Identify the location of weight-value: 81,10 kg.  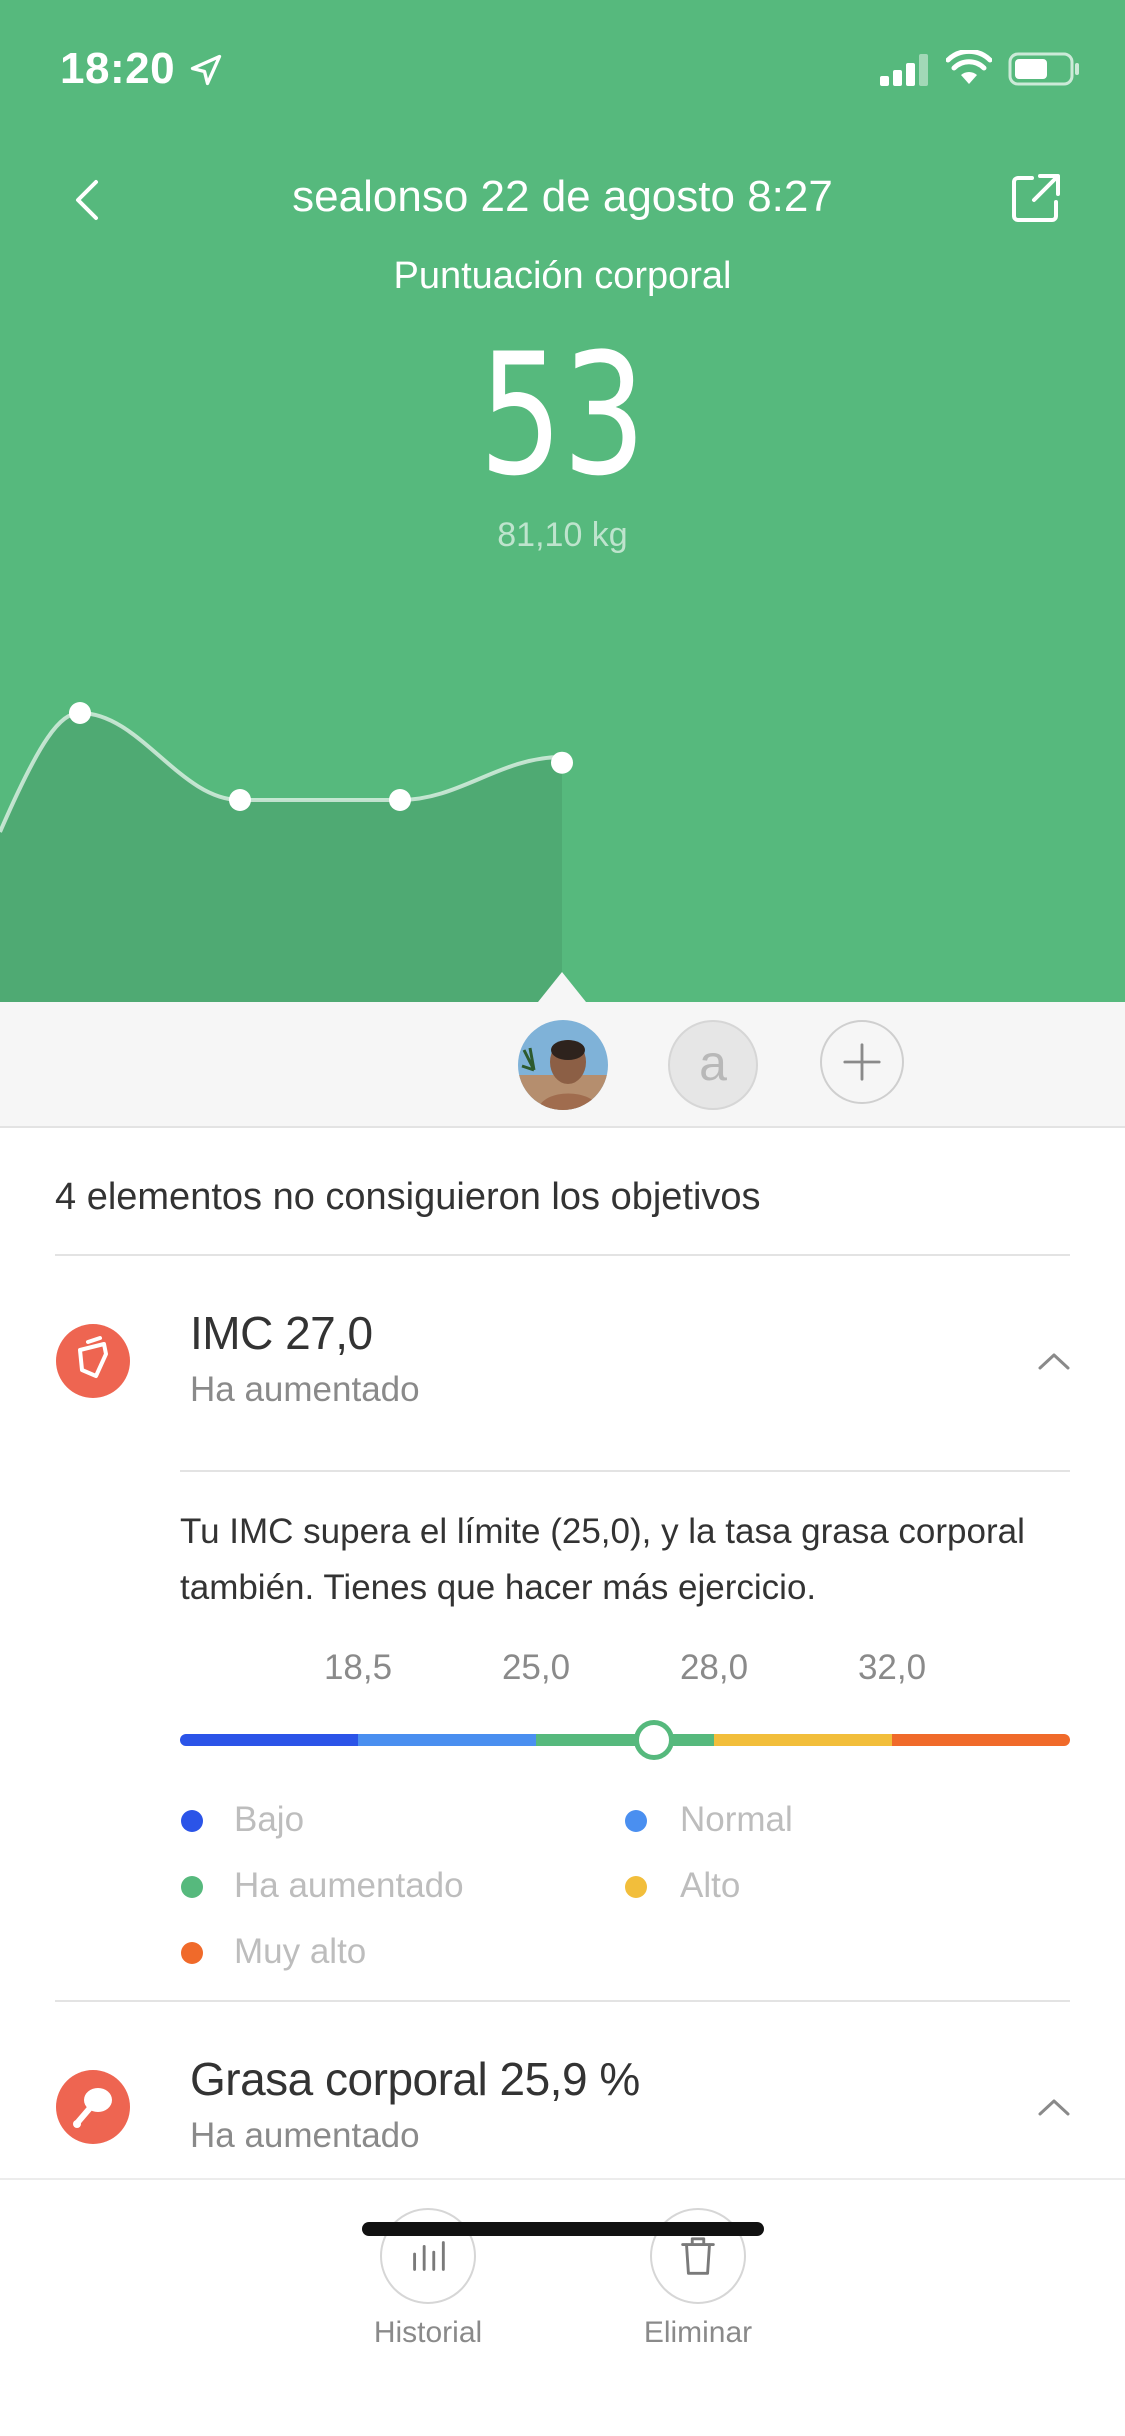
(562, 535).